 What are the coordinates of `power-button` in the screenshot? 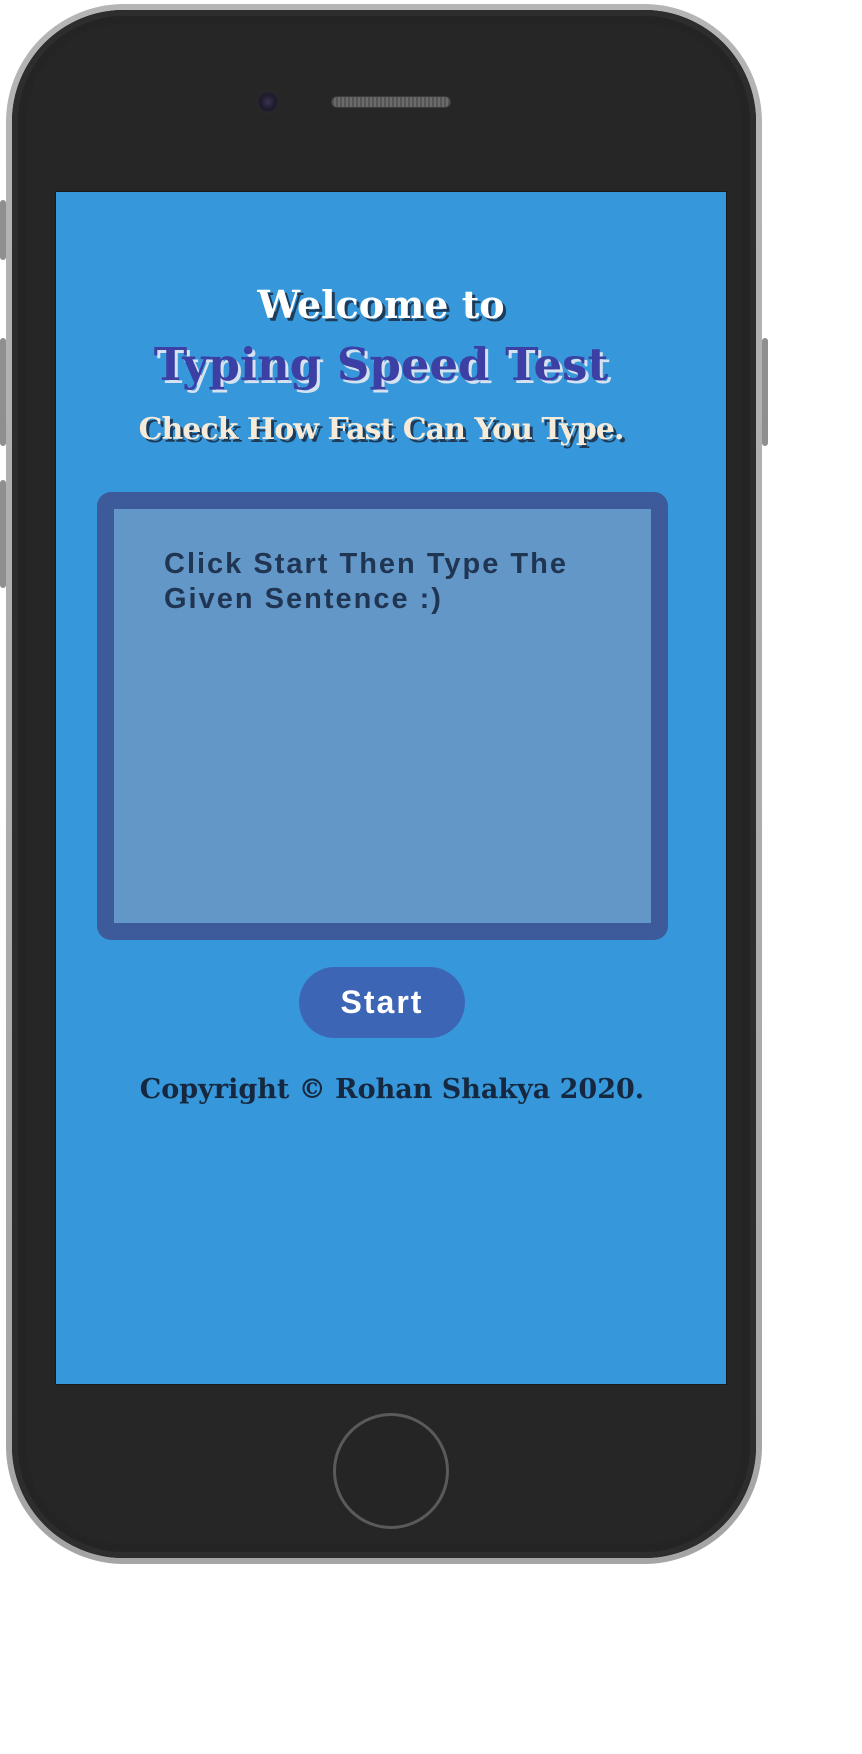 It's located at (765, 392).